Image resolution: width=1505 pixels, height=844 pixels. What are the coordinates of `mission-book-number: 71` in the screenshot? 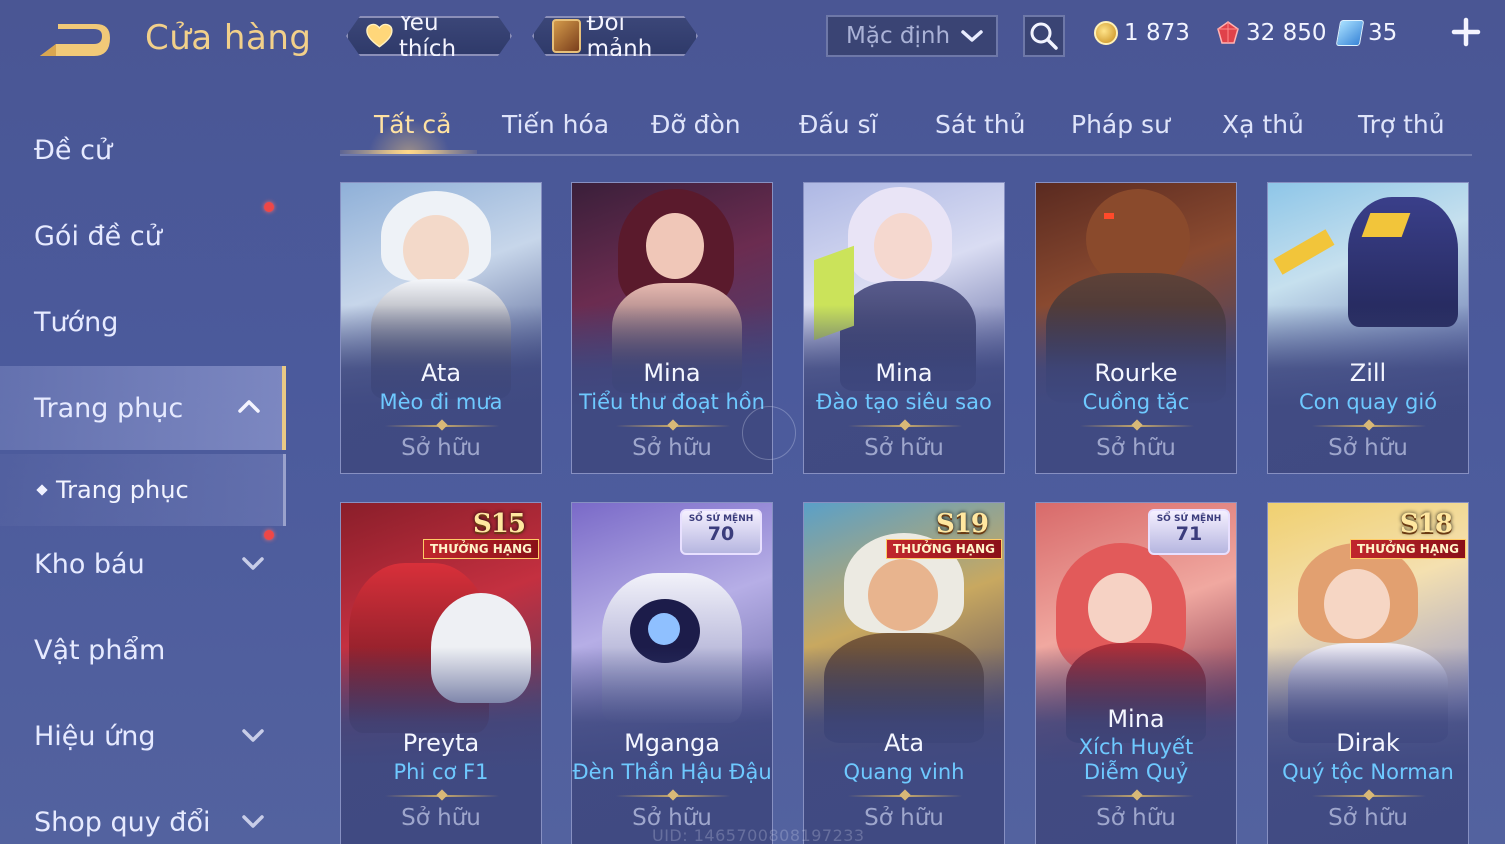 It's located at (1189, 534).